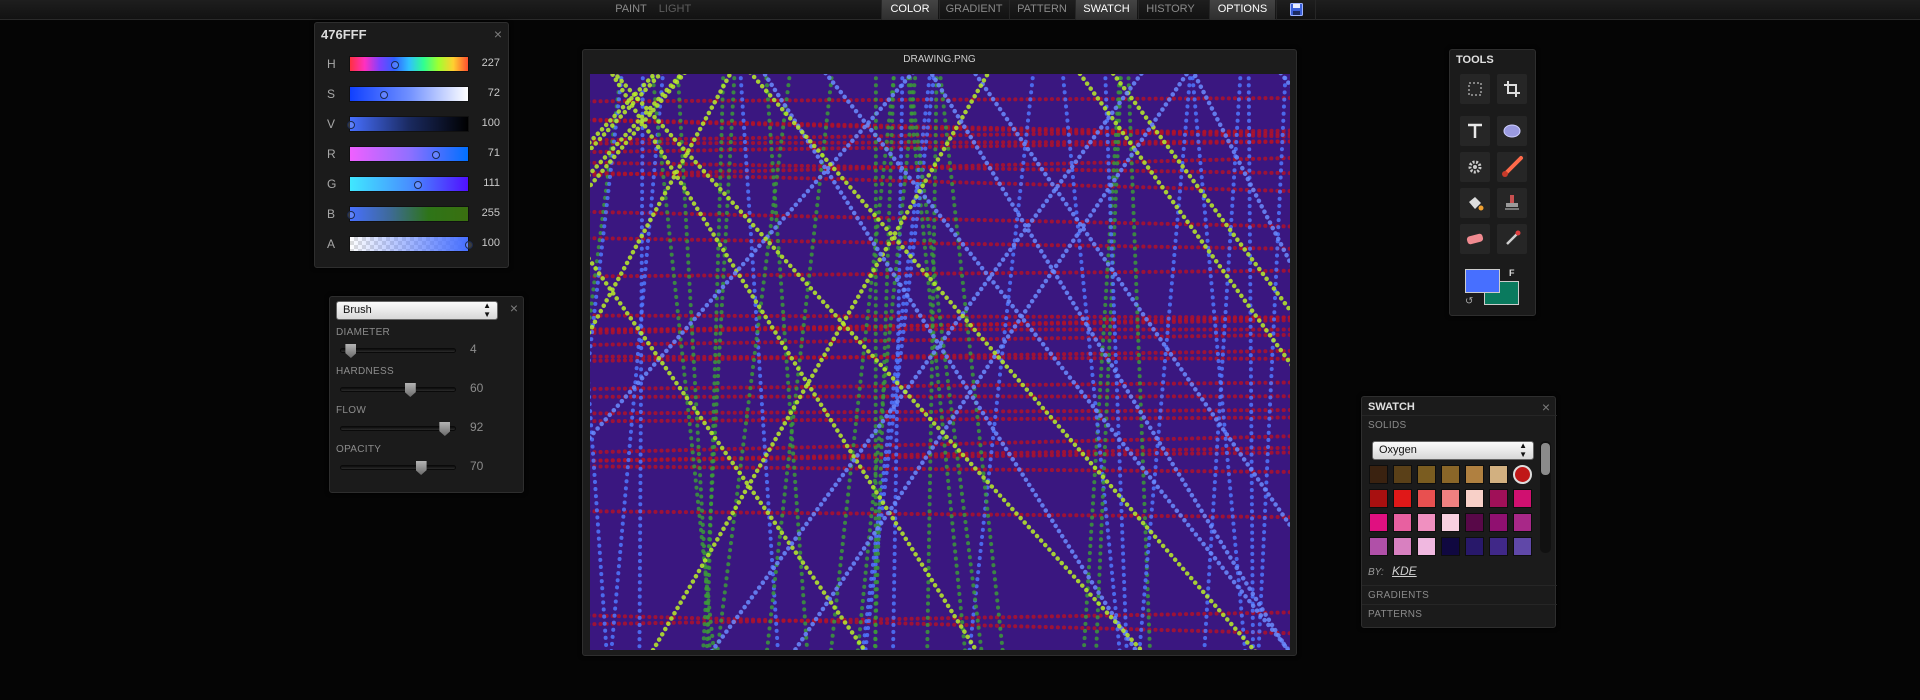 The width and height of the screenshot is (1920, 700). Describe the element at coordinates (1512, 89) in the screenshot. I see `crop-tool` at that location.